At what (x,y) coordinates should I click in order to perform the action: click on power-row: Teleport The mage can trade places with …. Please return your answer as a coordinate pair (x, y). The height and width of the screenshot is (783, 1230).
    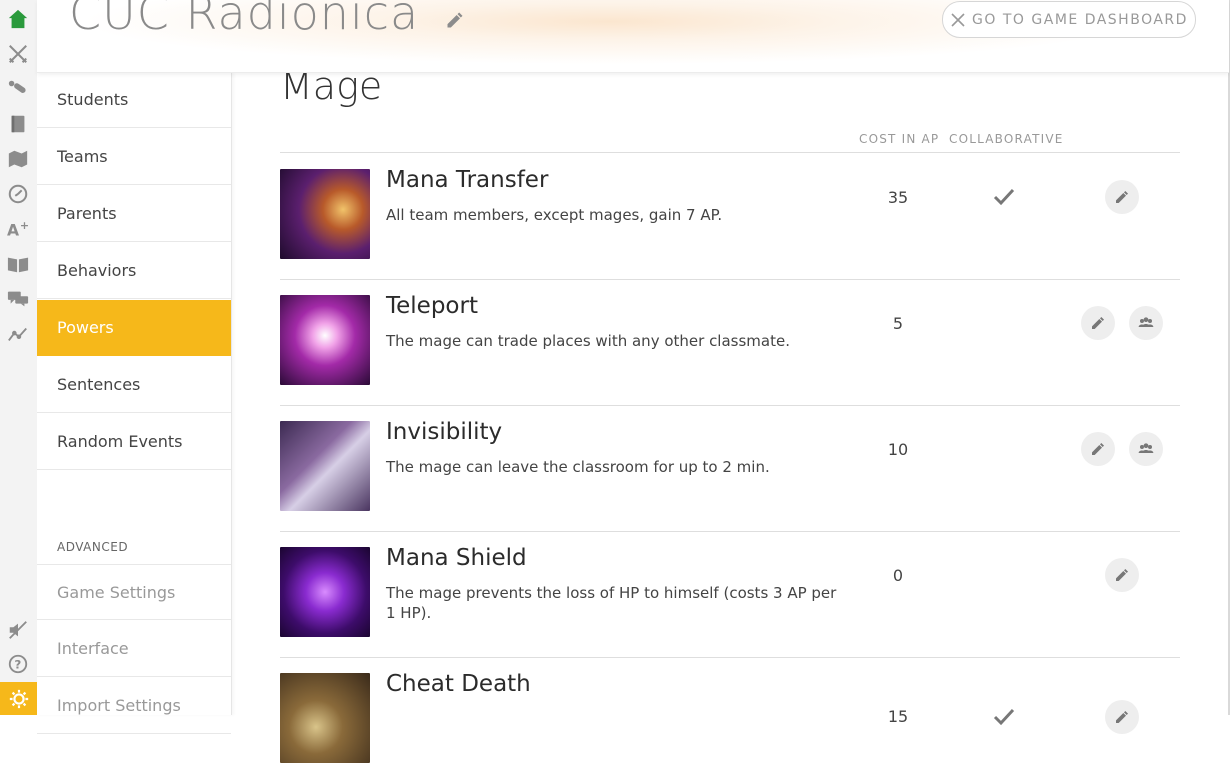
    Looking at the image, I should click on (730, 342).